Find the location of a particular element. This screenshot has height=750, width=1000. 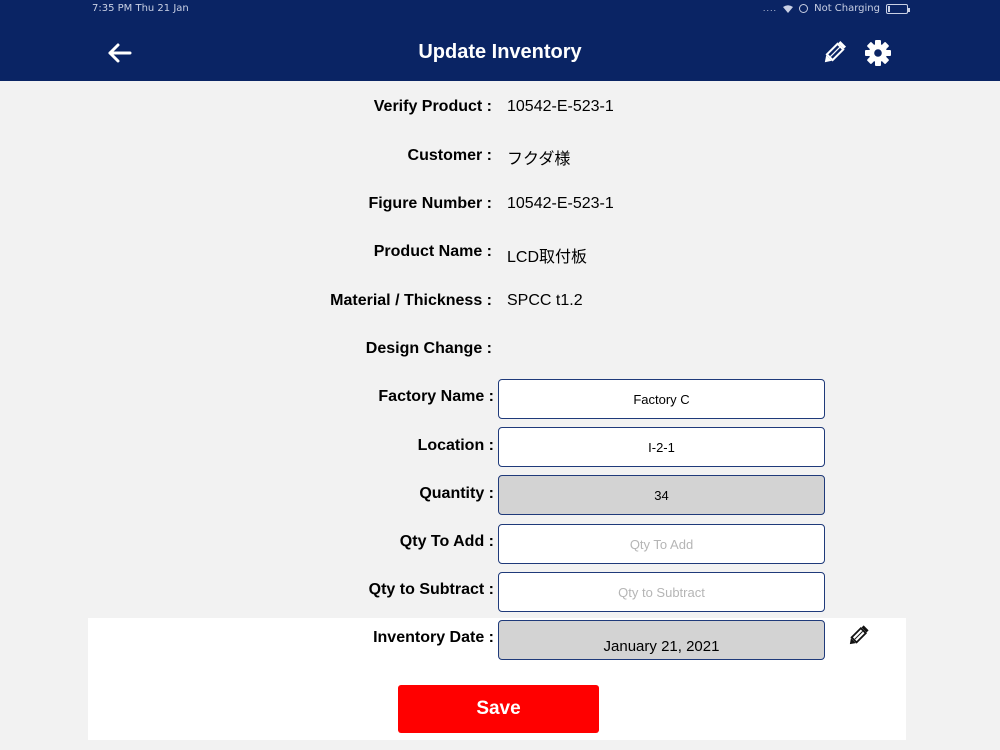

edit-date-button is located at coordinates (858, 636).